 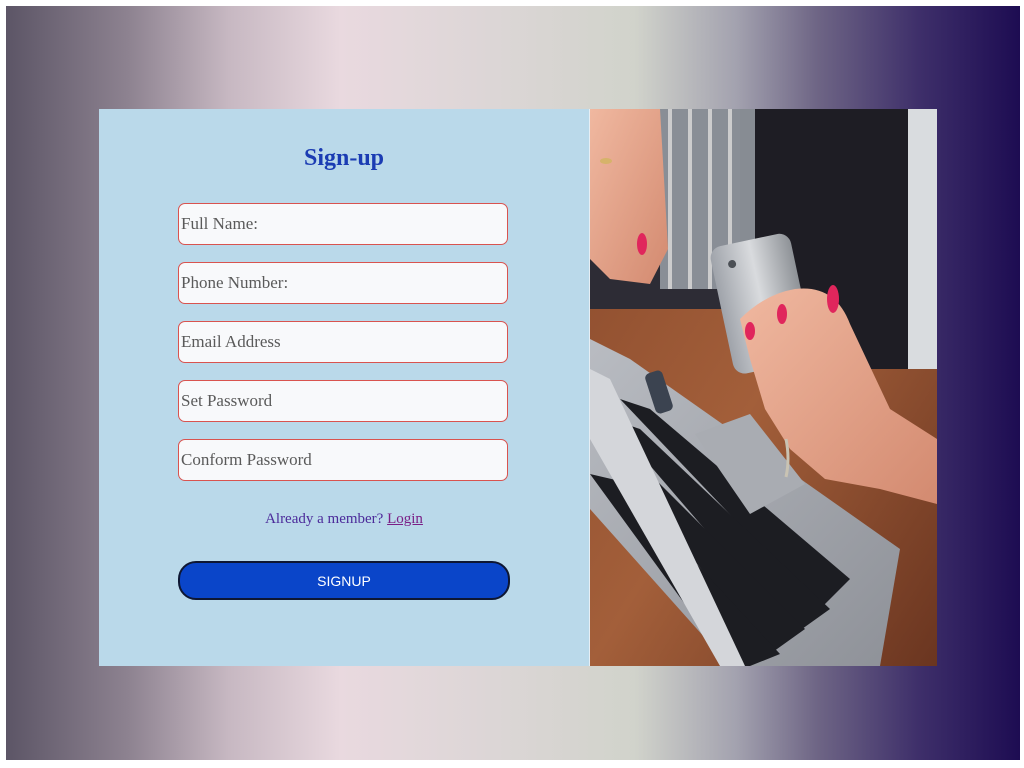 What do you see at coordinates (405, 519) in the screenshot?
I see `login-link: Login` at bounding box center [405, 519].